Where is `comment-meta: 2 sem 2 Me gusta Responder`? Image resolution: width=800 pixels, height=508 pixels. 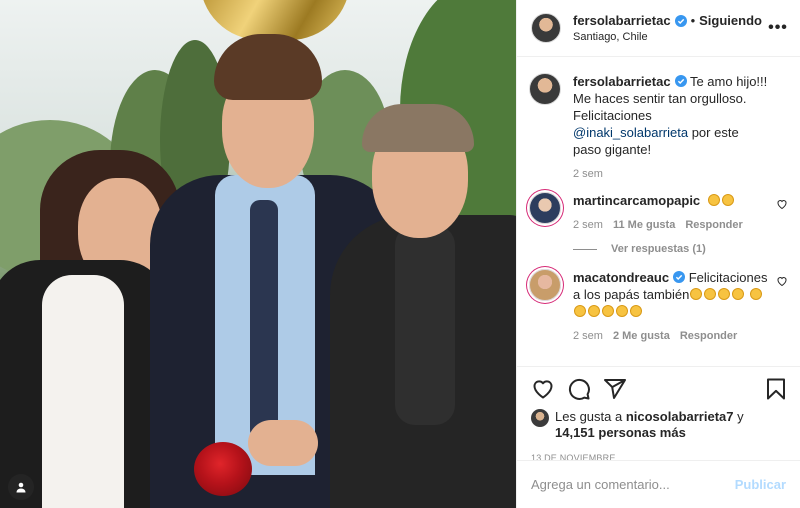
comment-meta: 2 sem 2 Me gusta Responder is located at coordinates (671, 336).